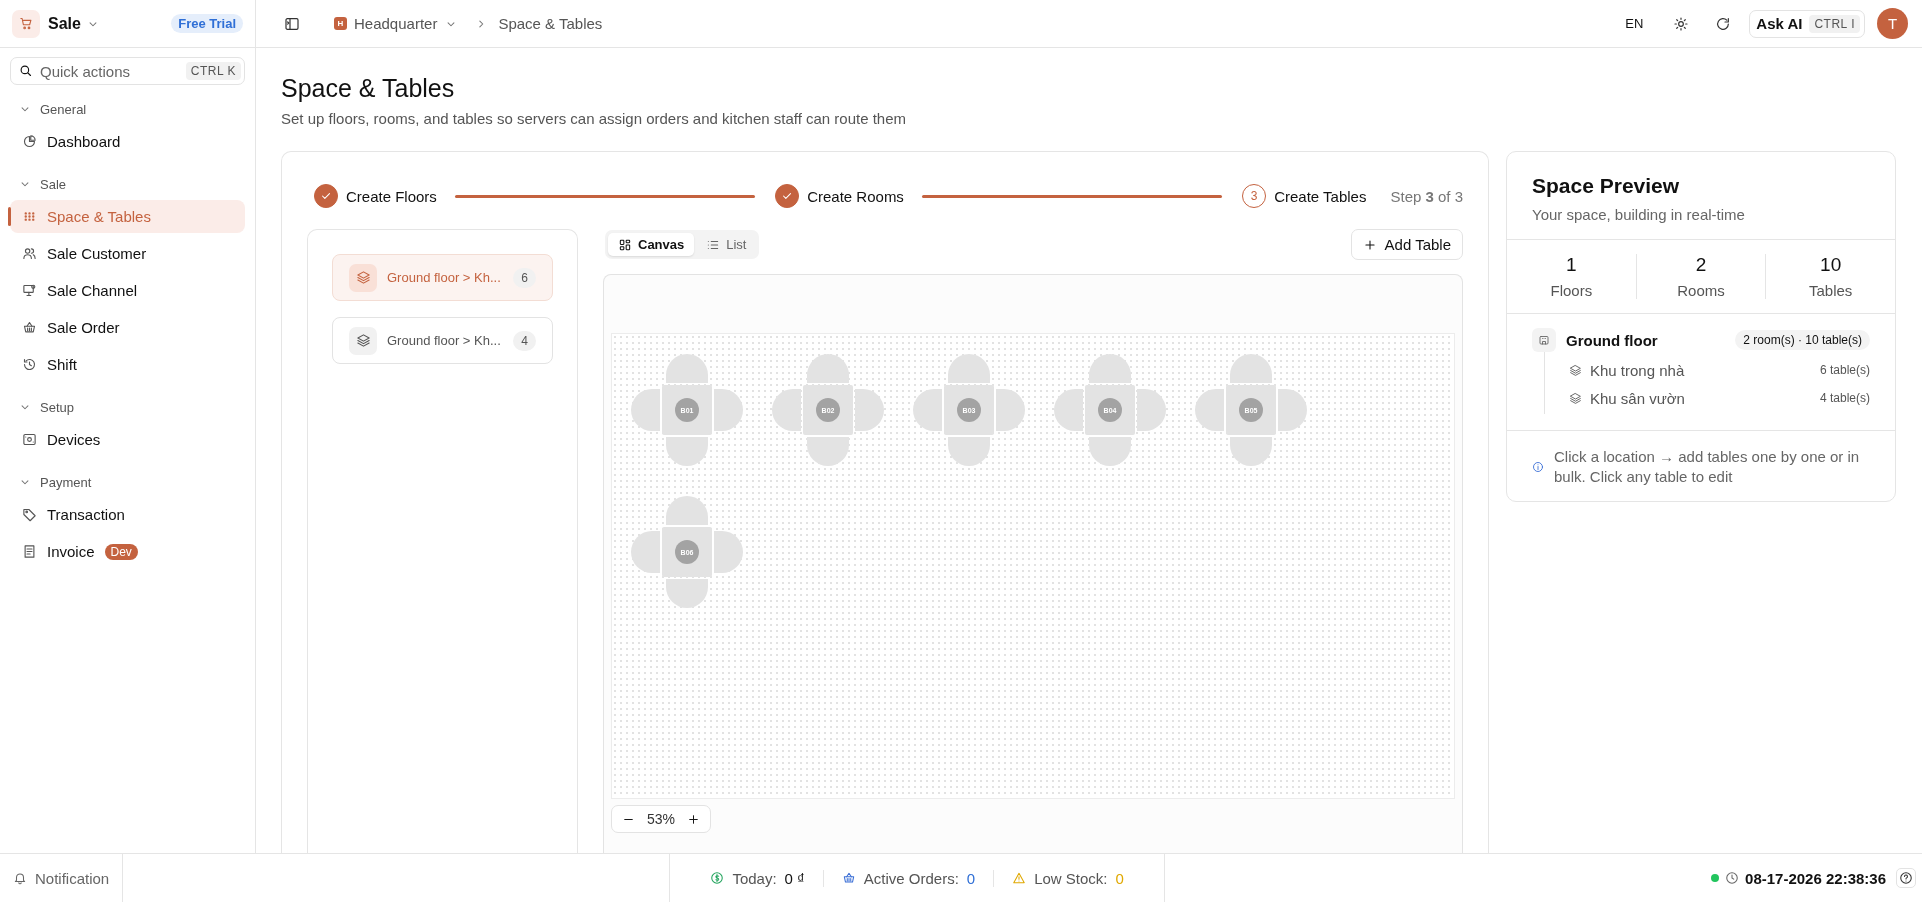 The height and width of the screenshot is (902, 1922). I want to click on monitor-icon, so click(29, 290).